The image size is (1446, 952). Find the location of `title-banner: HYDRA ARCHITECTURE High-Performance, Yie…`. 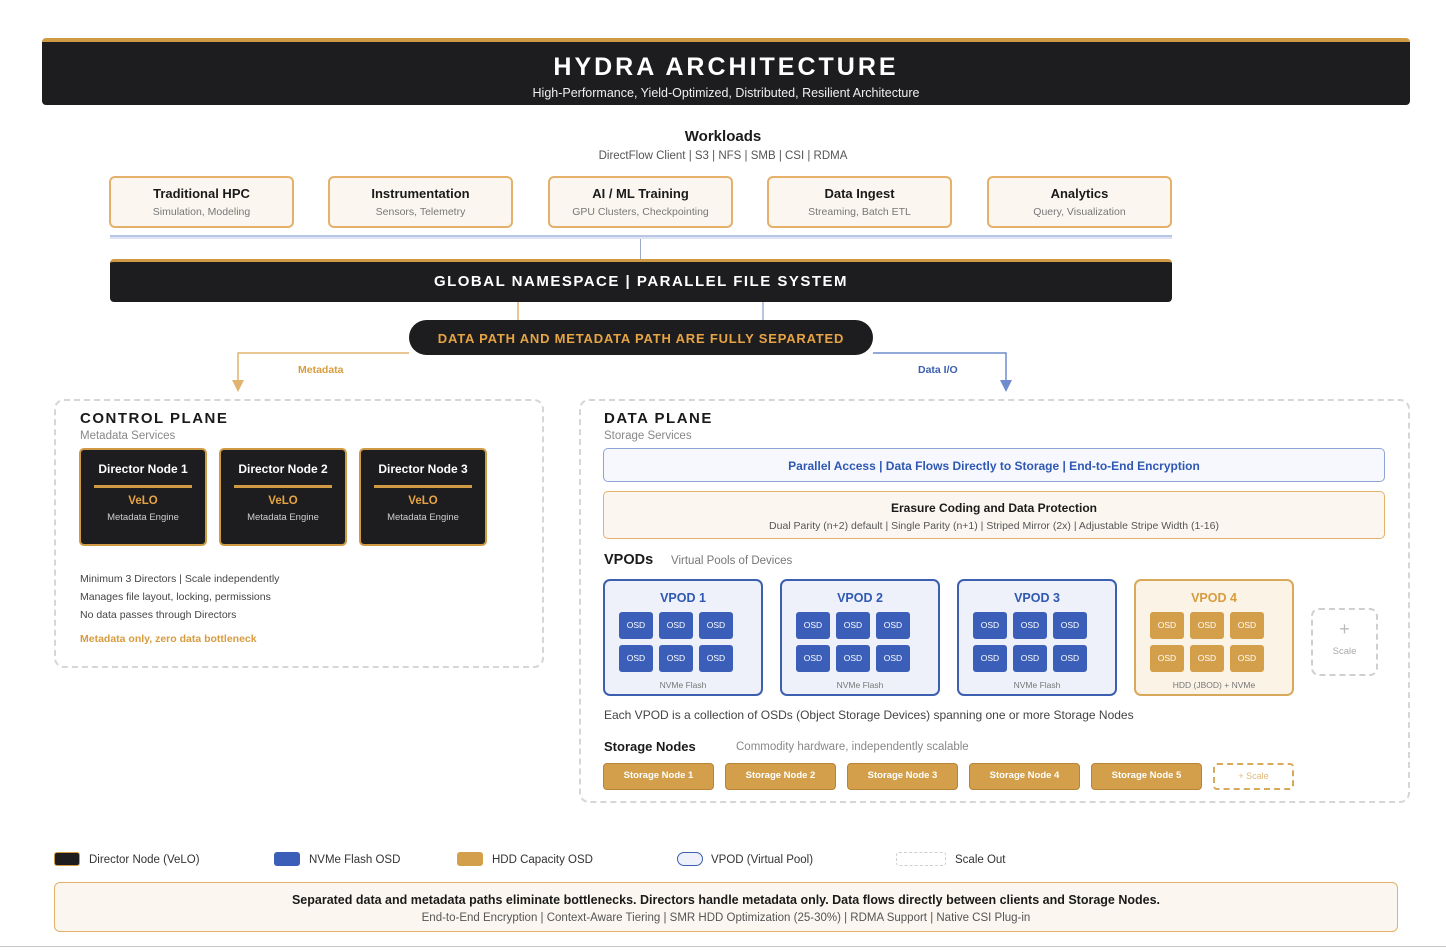

title-banner: HYDRA ARCHITECTURE High-Performance, Yie… is located at coordinates (726, 71).